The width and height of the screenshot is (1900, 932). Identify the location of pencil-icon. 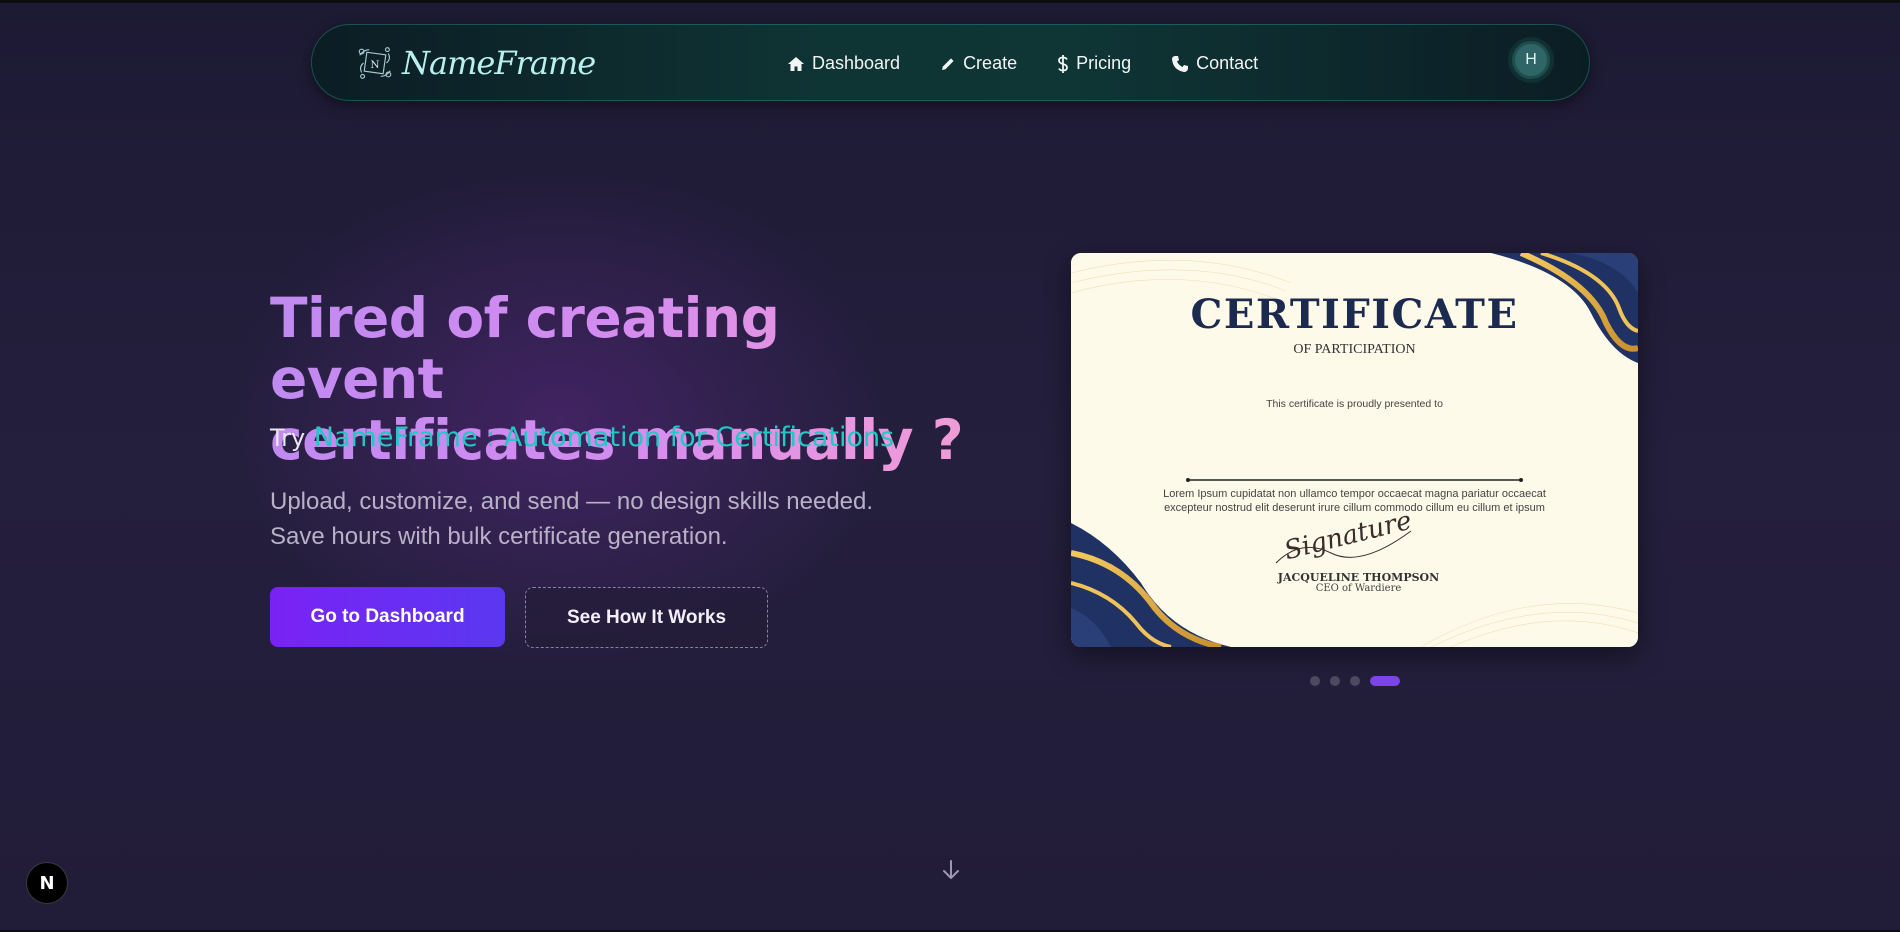
(948, 63).